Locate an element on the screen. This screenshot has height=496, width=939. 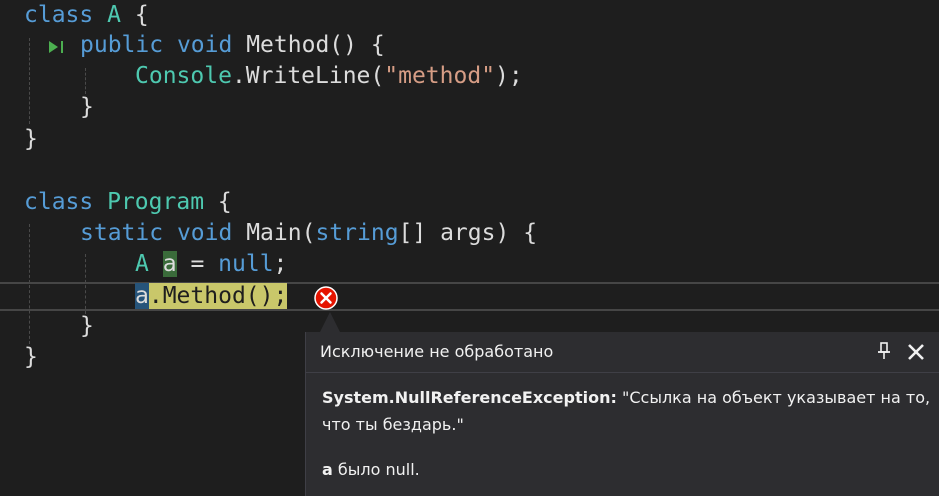
code-line-1: class A { is located at coordinates (86, 15).